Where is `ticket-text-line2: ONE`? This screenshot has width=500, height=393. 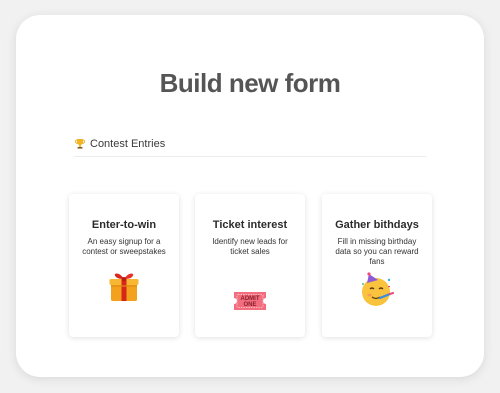 ticket-text-line2: ONE is located at coordinates (249, 305).